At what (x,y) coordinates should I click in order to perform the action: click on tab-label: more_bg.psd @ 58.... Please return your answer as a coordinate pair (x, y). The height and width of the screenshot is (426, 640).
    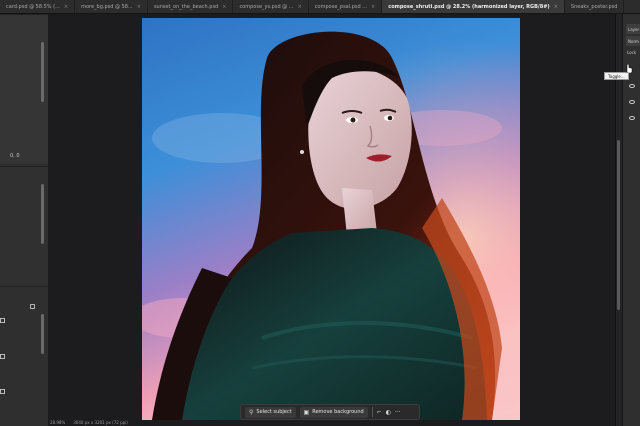
    Looking at the image, I should click on (107, 7).